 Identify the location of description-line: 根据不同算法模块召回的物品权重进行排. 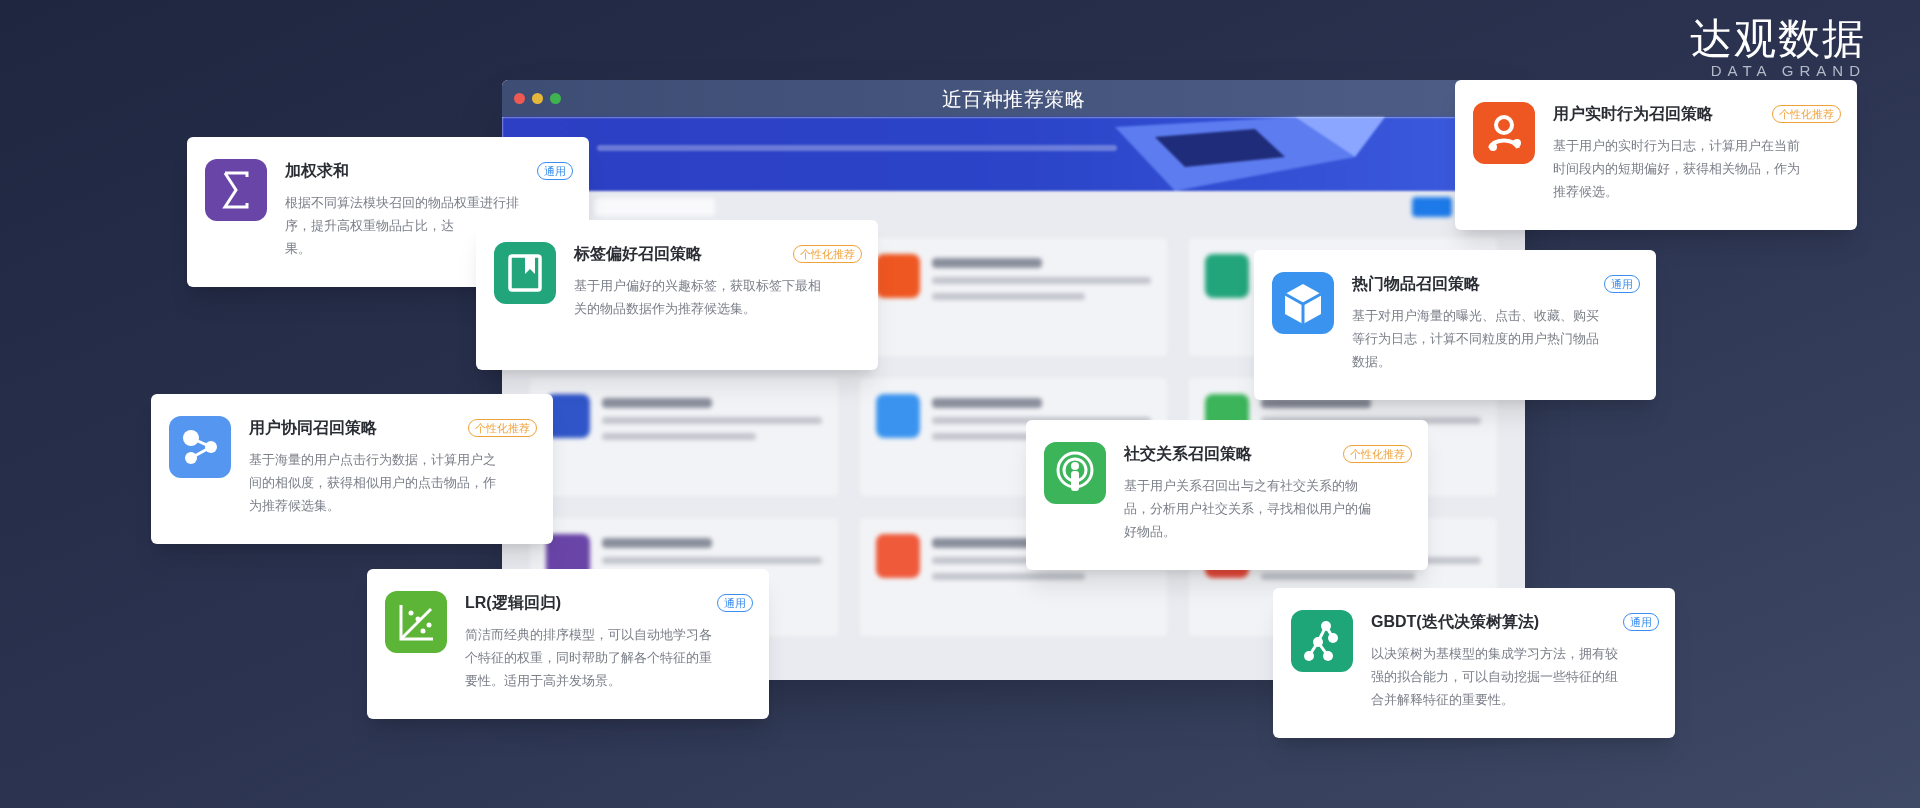
(402, 203).